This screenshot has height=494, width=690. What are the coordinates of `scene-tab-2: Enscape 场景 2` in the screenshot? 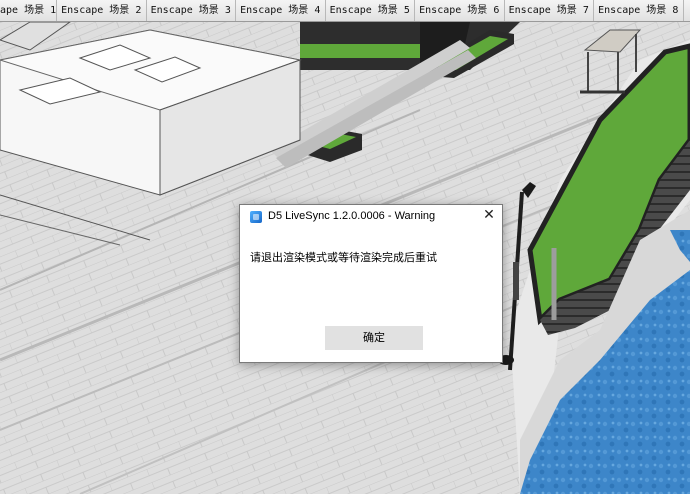 It's located at (102, 10).